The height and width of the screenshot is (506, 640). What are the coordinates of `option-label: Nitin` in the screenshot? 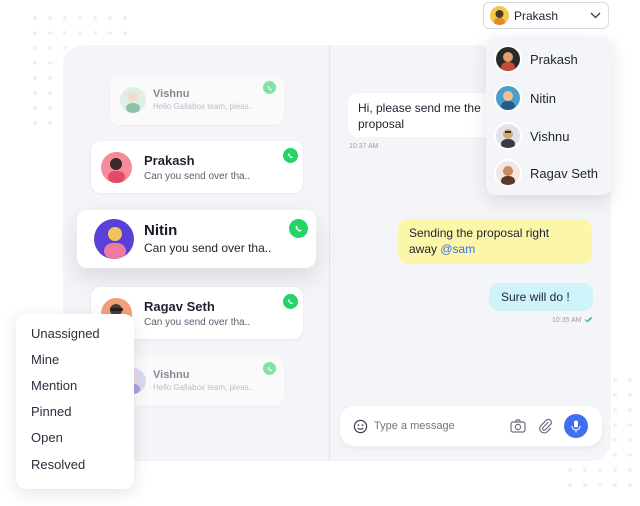 It's located at (543, 98).